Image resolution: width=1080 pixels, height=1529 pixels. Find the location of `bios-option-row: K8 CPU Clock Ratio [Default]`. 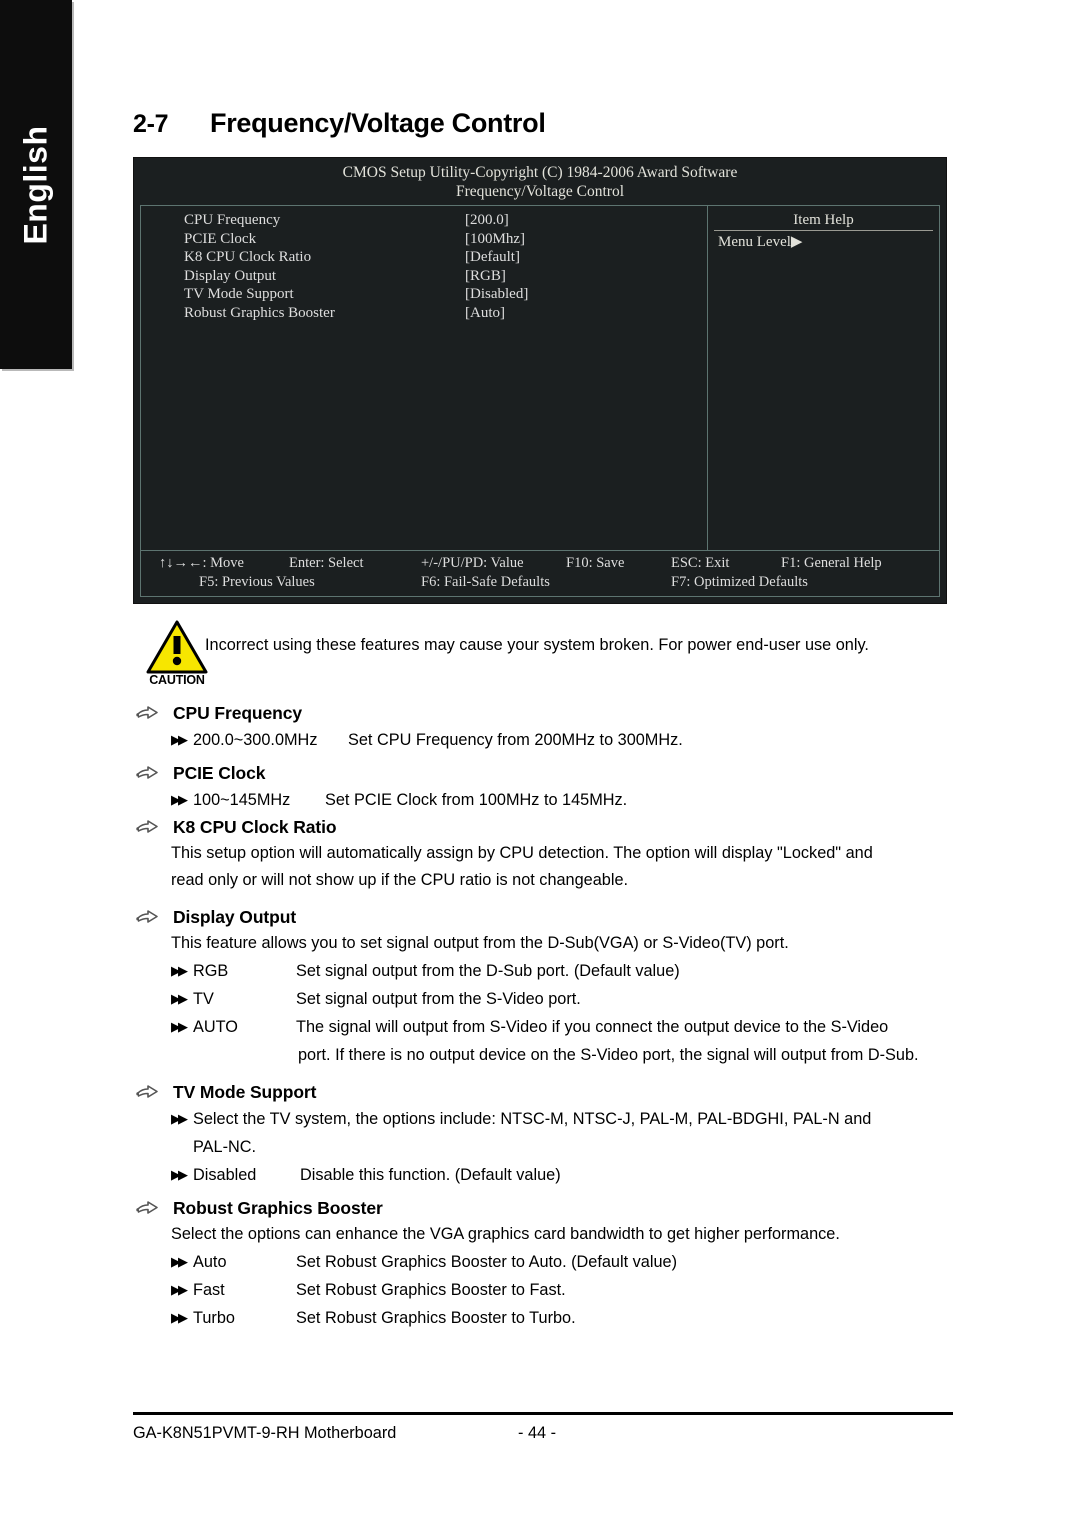

bios-option-row: K8 CPU Clock Ratio [Default] is located at coordinates (424, 257).